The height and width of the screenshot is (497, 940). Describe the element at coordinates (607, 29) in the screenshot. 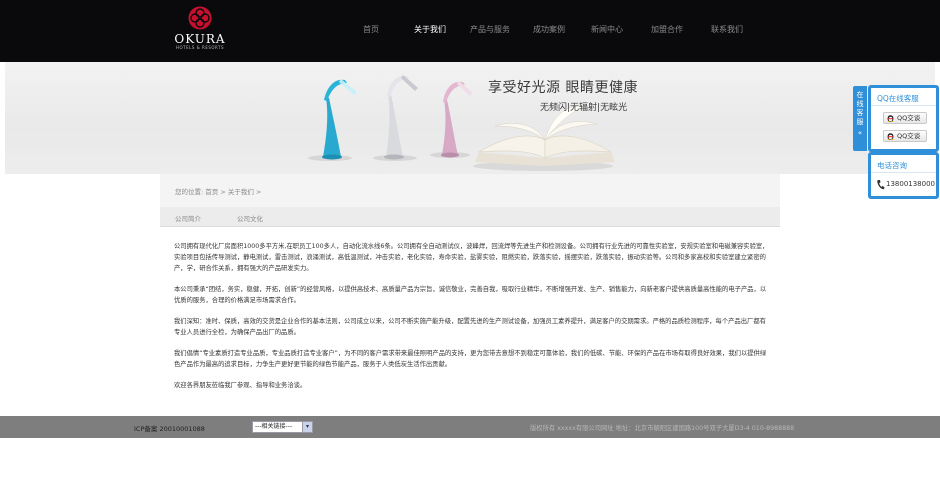

I see `nav-news: 新闻中心` at that location.